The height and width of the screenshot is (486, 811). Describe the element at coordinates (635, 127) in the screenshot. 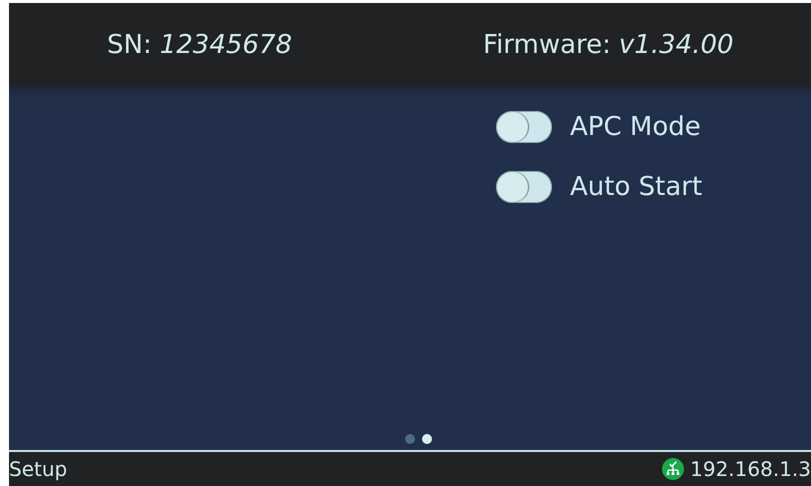

I see `setting-label: APC Mode` at that location.